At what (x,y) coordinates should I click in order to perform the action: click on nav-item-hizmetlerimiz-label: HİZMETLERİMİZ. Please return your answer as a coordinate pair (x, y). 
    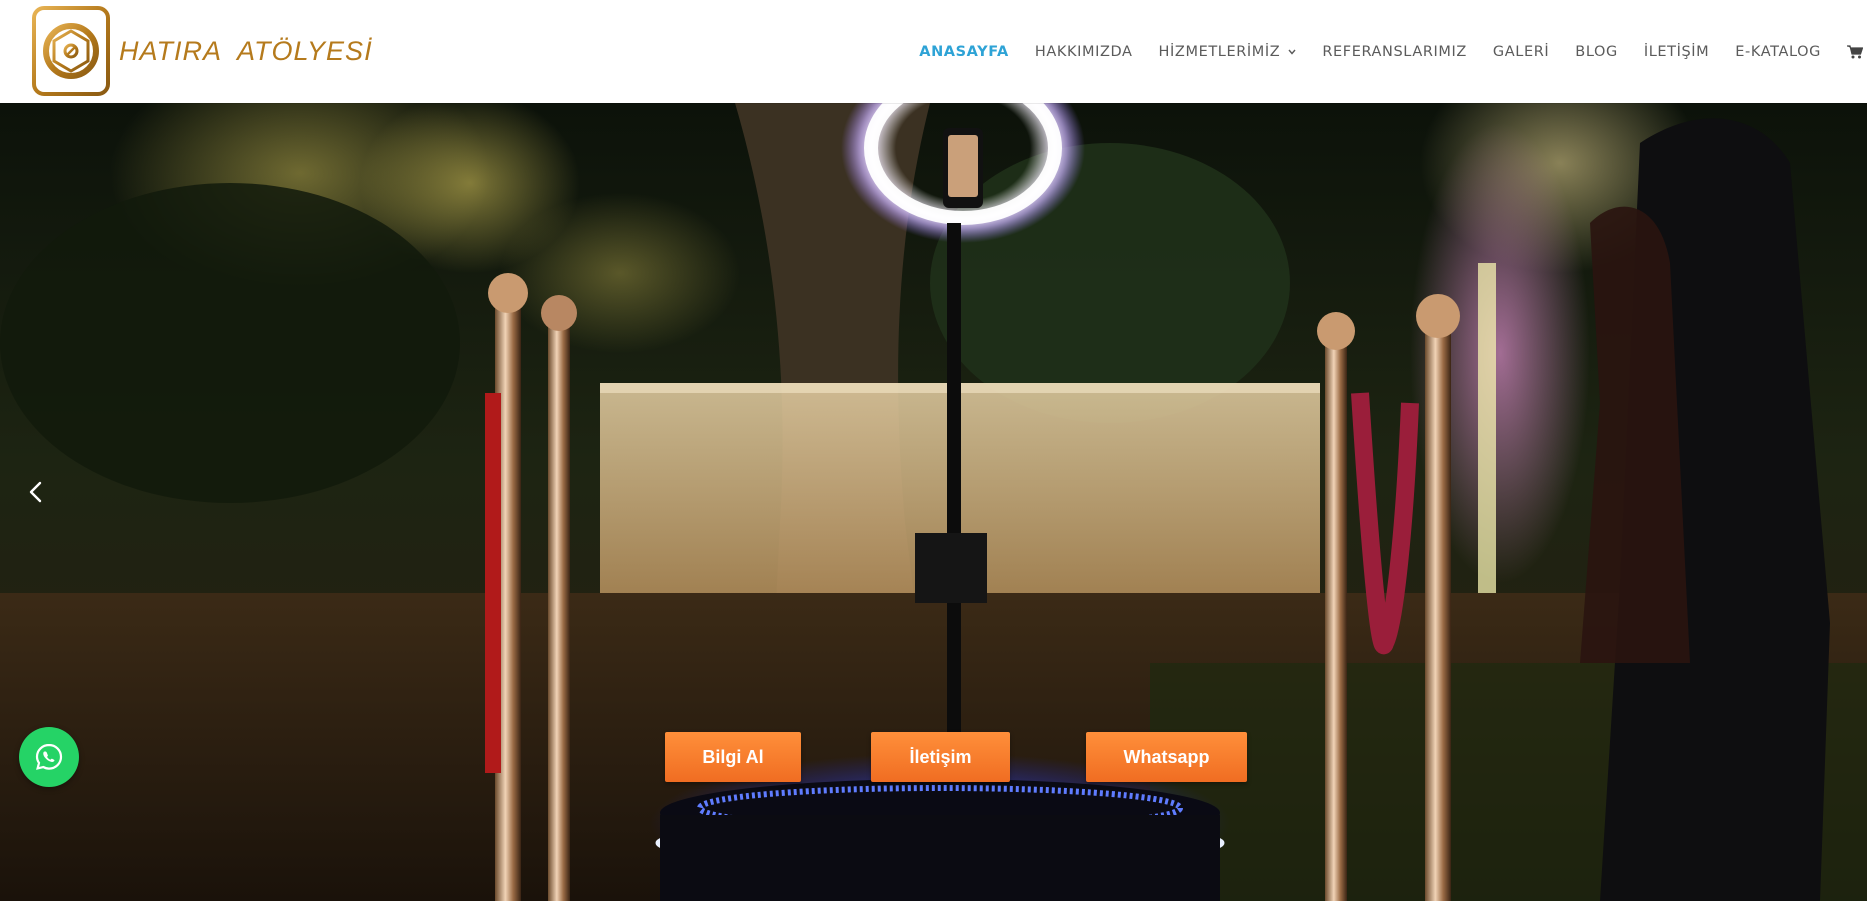
    Looking at the image, I should click on (1219, 51).